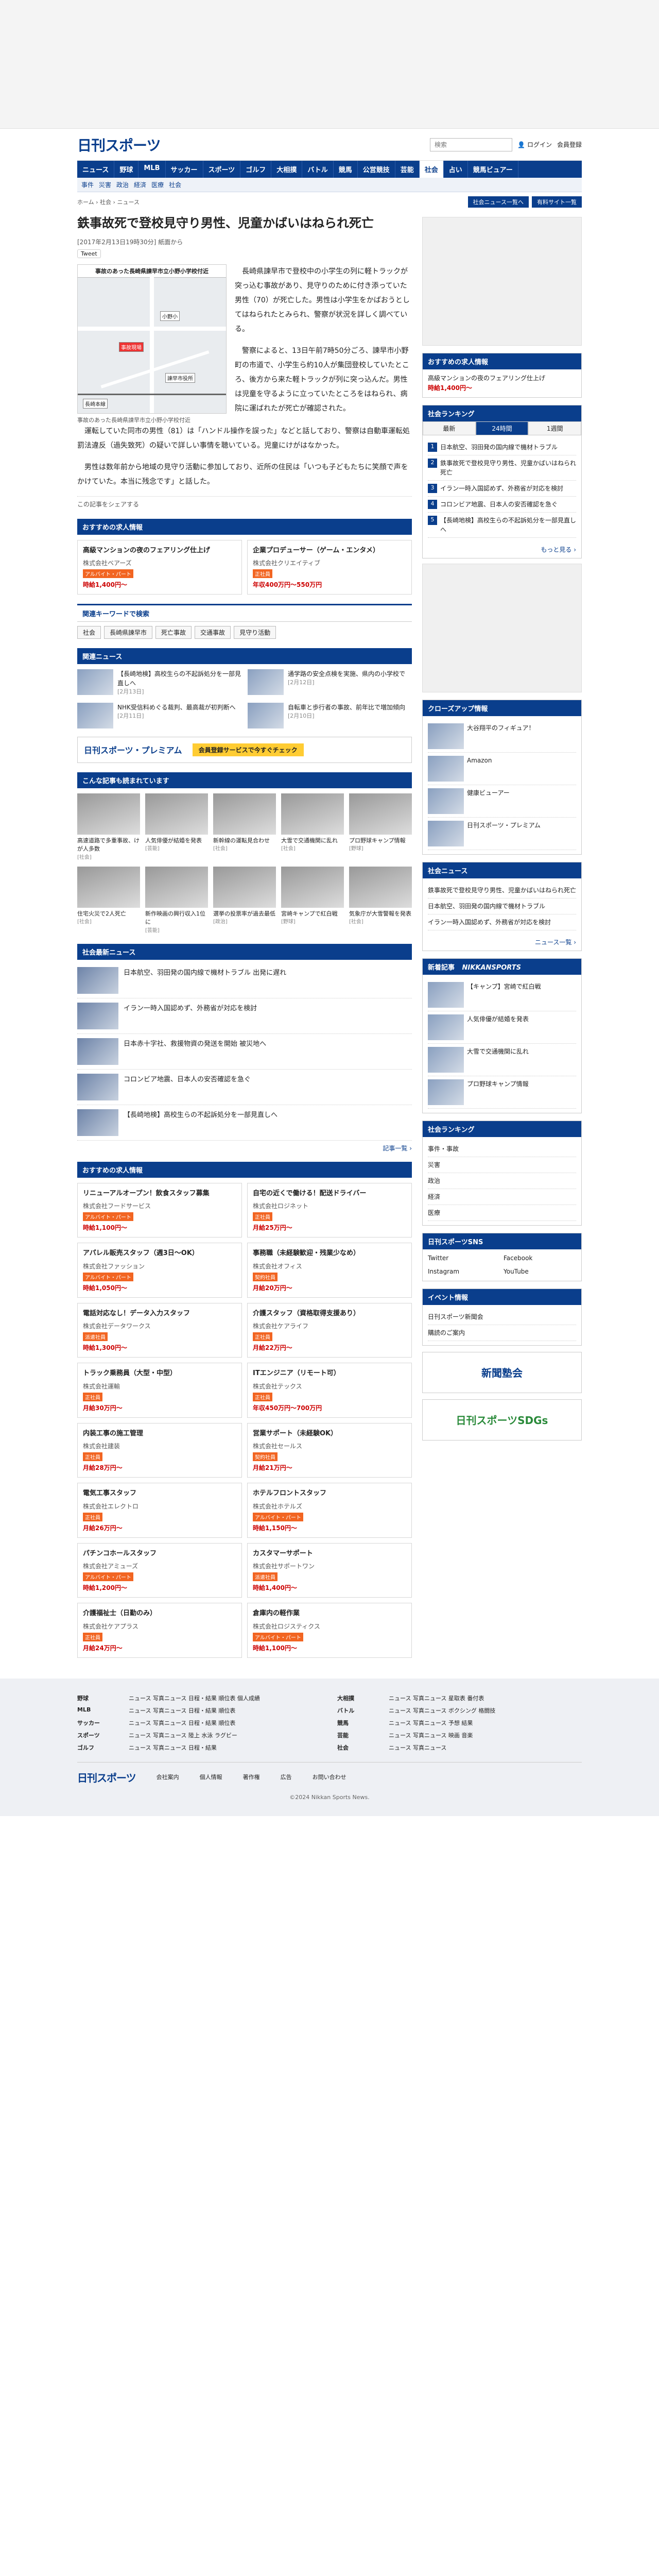 Image resolution: width=659 pixels, height=2576 pixels. Describe the element at coordinates (152, 169) in the screenshot. I see `nav-item: MLB` at that location.